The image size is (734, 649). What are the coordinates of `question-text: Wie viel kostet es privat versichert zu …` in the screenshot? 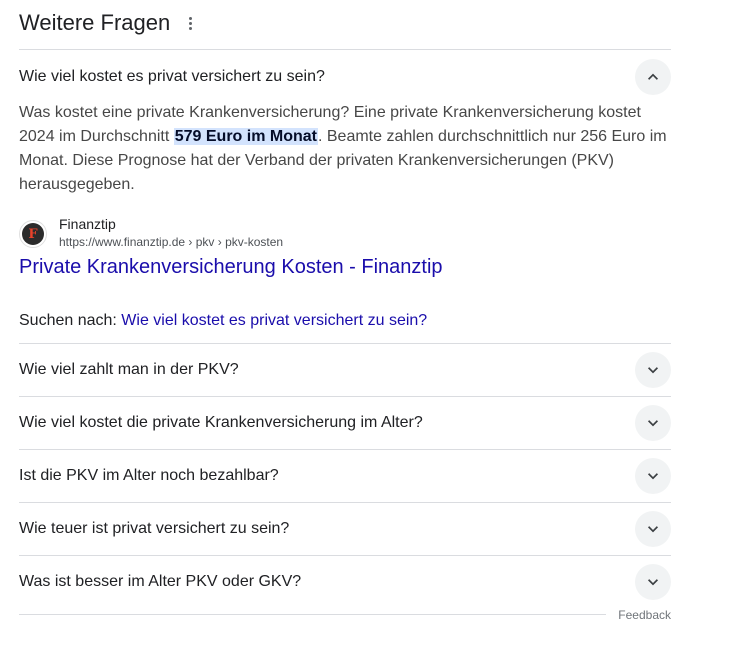 It's located at (172, 76).